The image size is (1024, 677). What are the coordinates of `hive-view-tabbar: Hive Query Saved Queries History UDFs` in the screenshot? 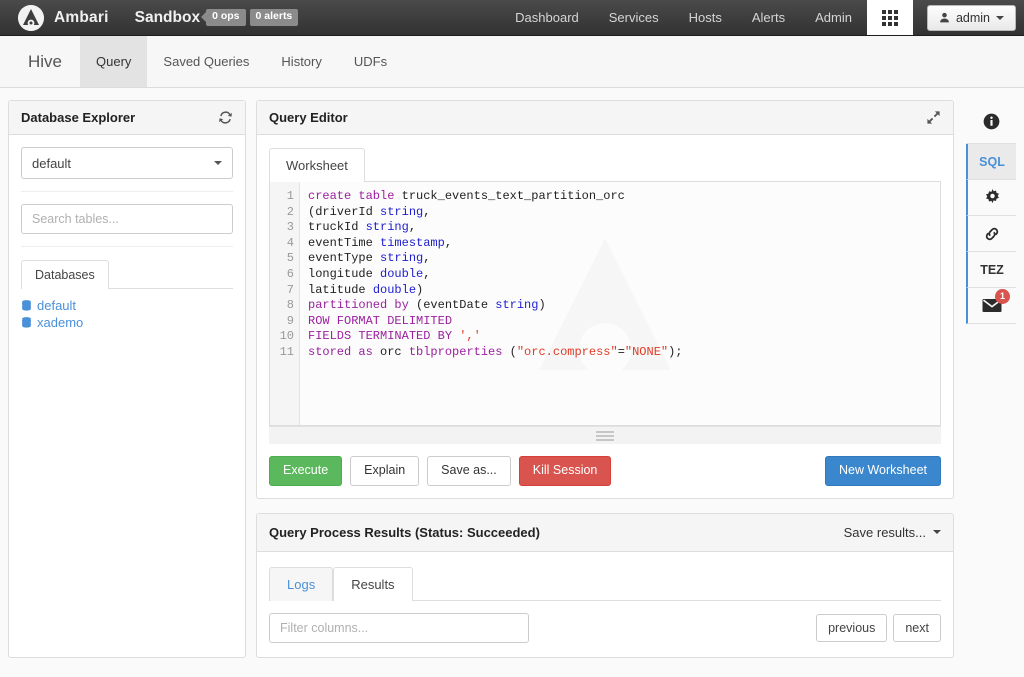 It's located at (512, 62).